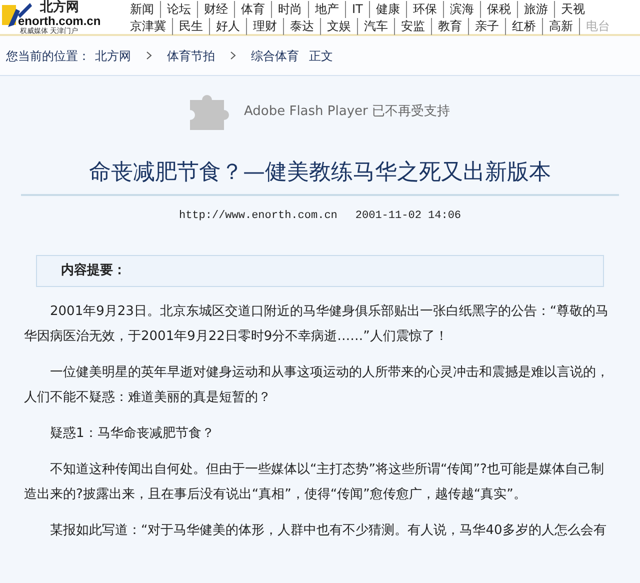 Image resolution: width=640 pixels, height=583 pixels. What do you see at coordinates (461, 9) in the screenshot?
I see `nav-link: 滨海` at bounding box center [461, 9].